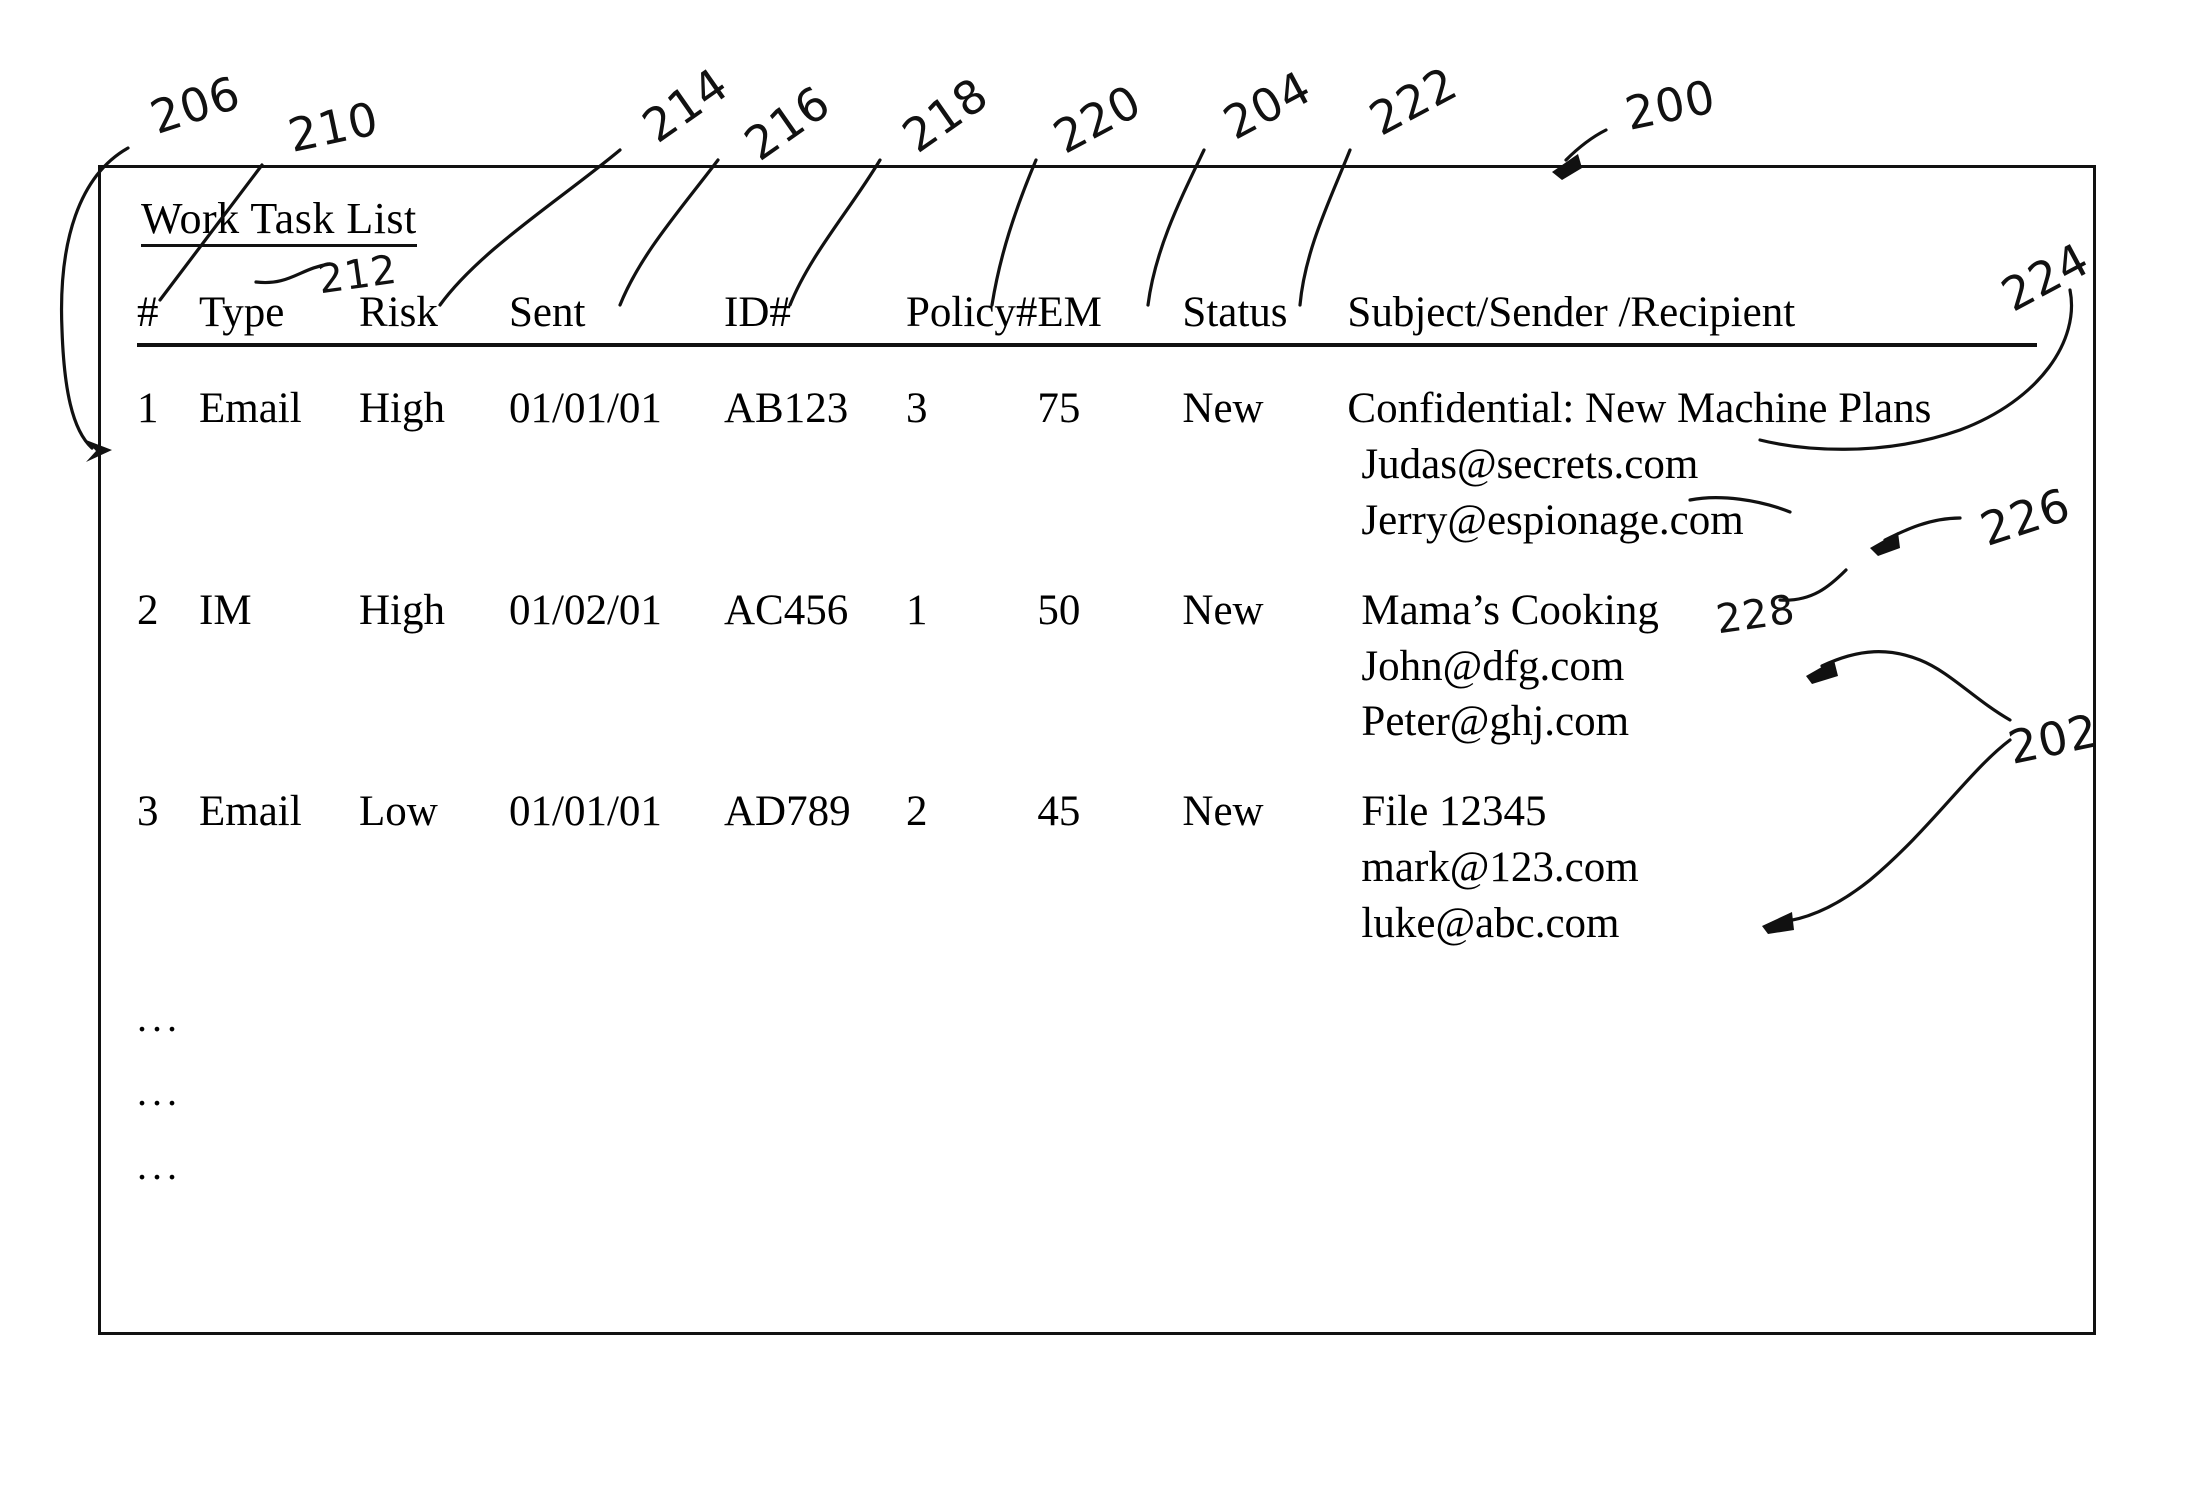 This screenshot has width=2189, height=1507. Describe the element at coordinates (1264, 316) in the screenshot. I see `column-header-status: Status` at that location.